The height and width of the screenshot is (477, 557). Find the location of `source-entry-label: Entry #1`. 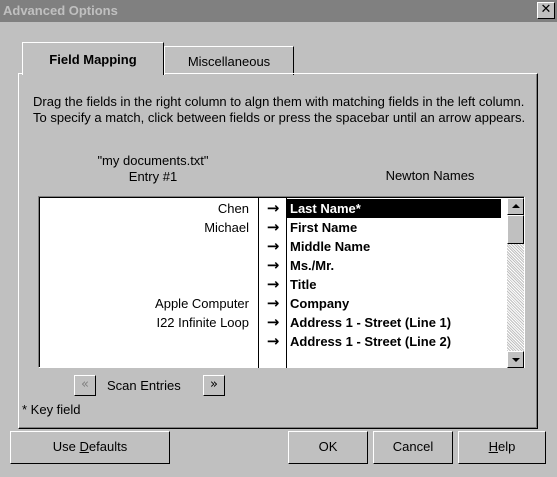

source-entry-label: Entry #1 is located at coordinates (153, 176).